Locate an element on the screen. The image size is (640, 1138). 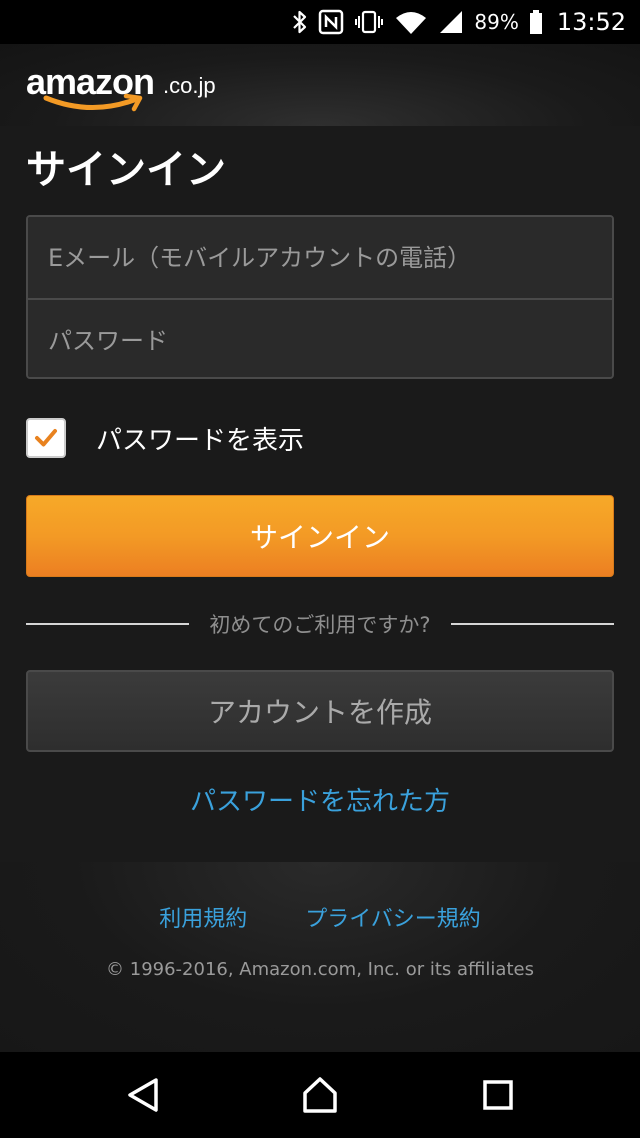
battery-percent: 89% is located at coordinates (496, 22).